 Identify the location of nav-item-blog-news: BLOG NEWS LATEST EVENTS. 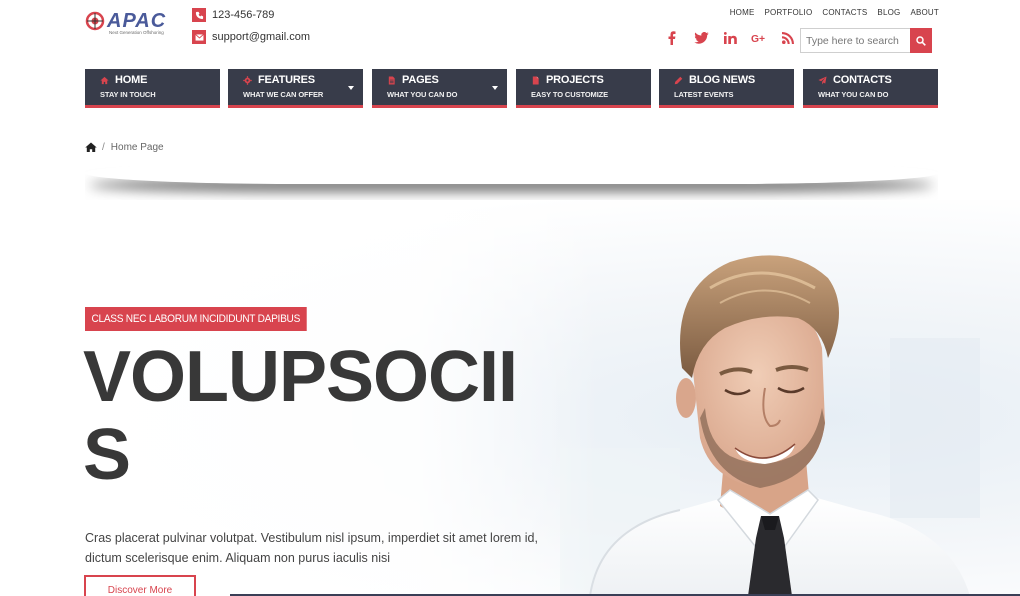
(726, 88).